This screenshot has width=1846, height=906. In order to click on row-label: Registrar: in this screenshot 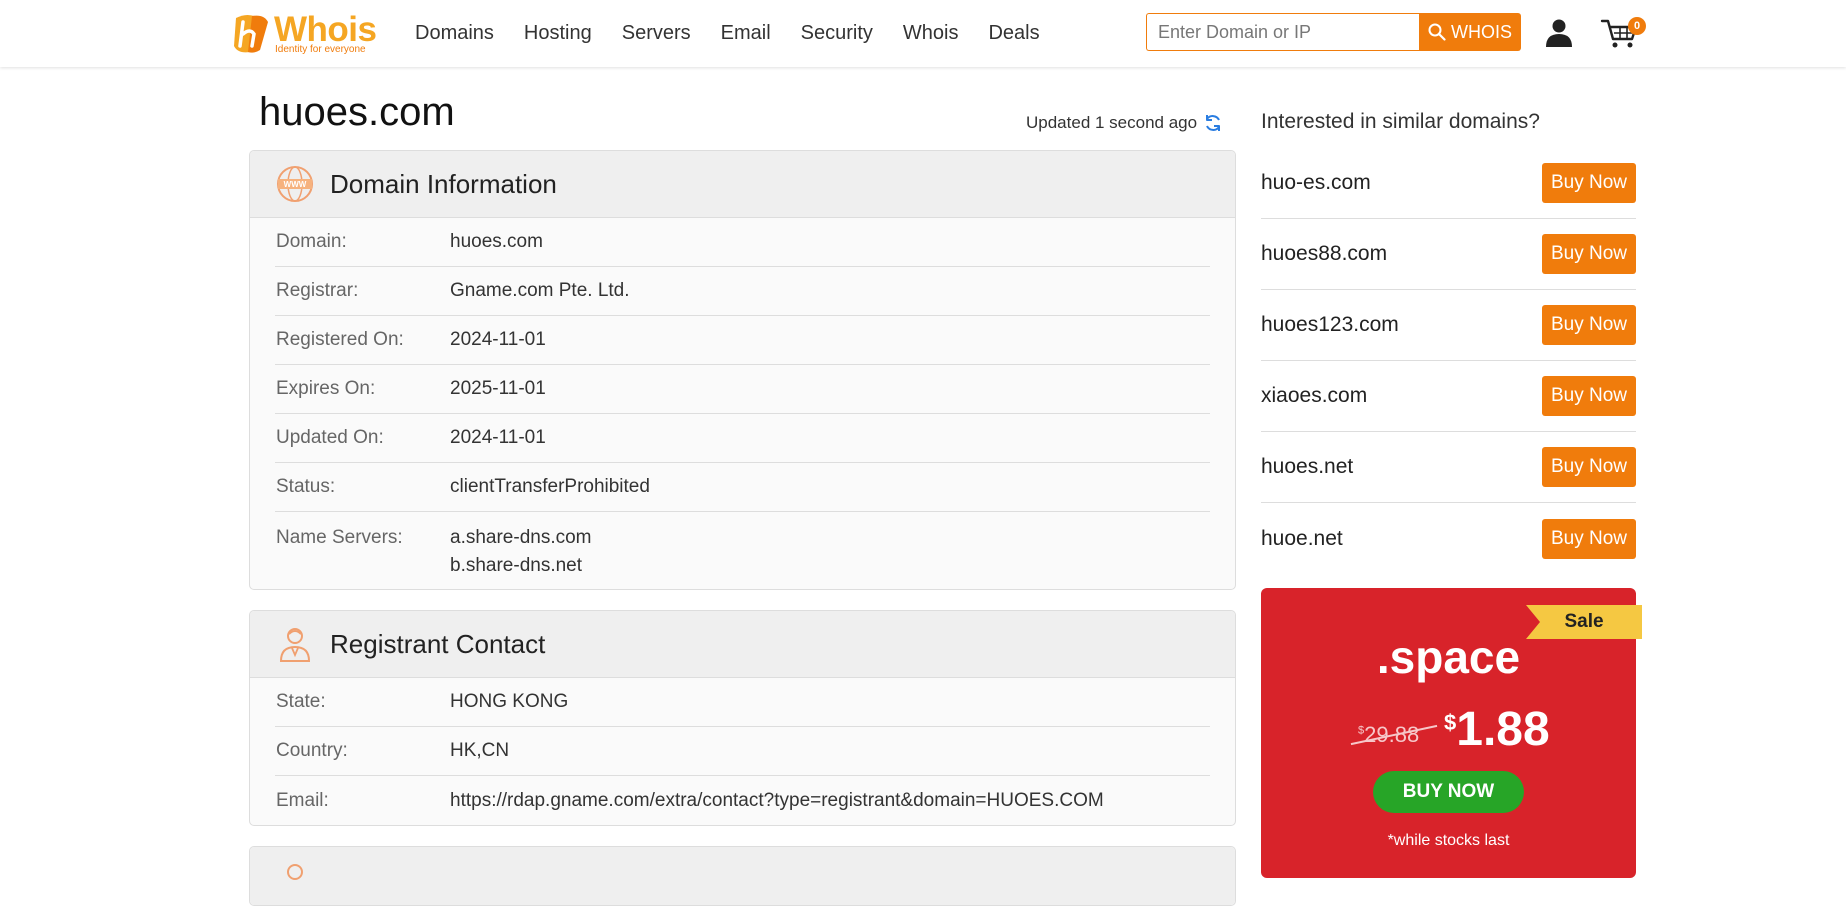, I will do `click(317, 290)`.